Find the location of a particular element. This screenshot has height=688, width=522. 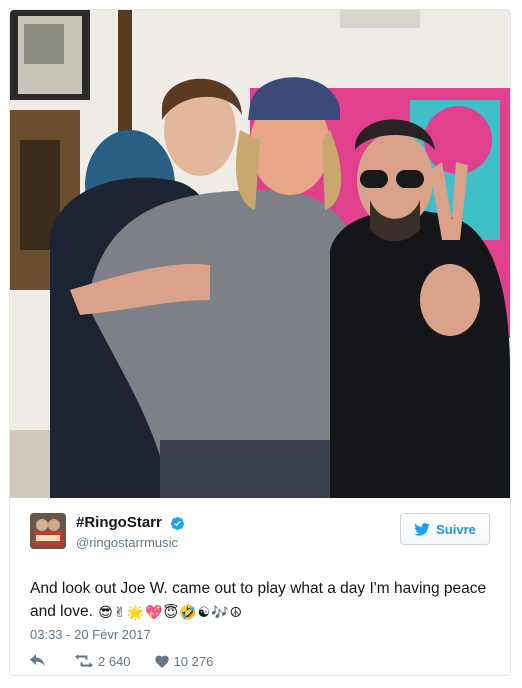

avatar is located at coordinates (48, 531).